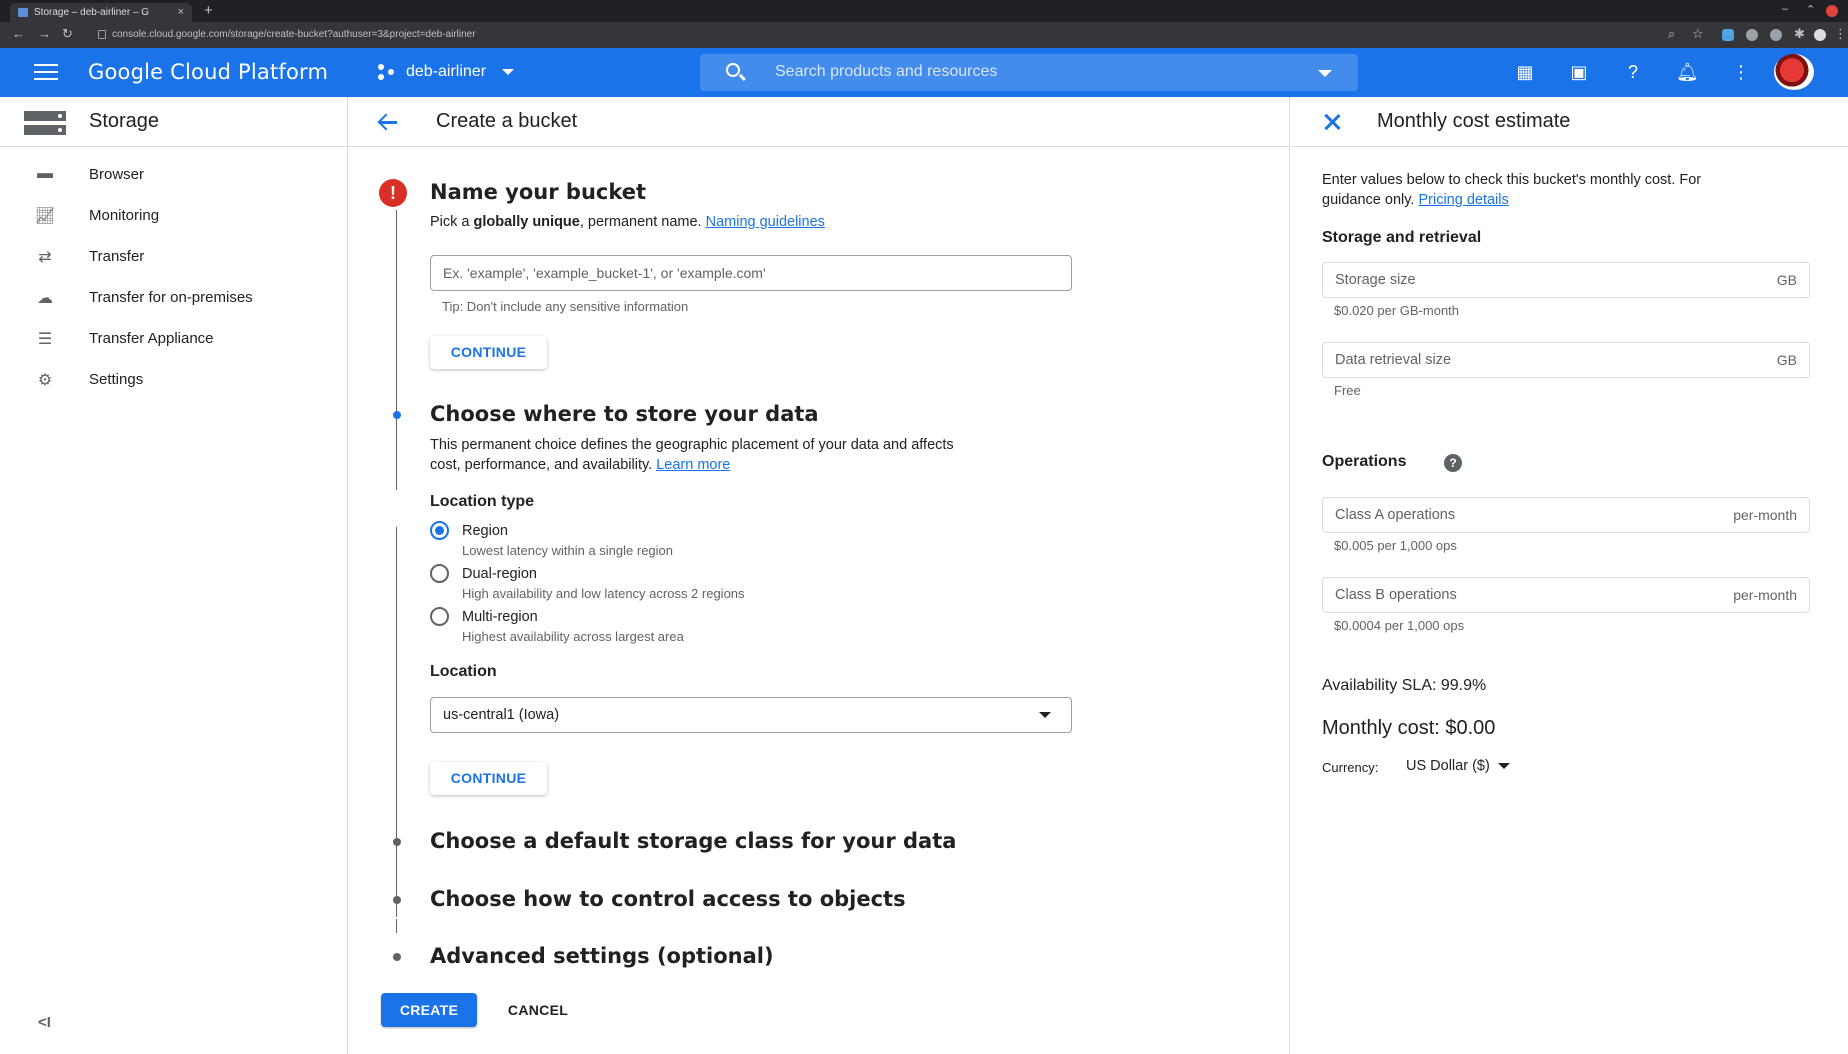 The height and width of the screenshot is (1054, 1848). I want to click on bucket-icon: ▬, so click(45, 173).